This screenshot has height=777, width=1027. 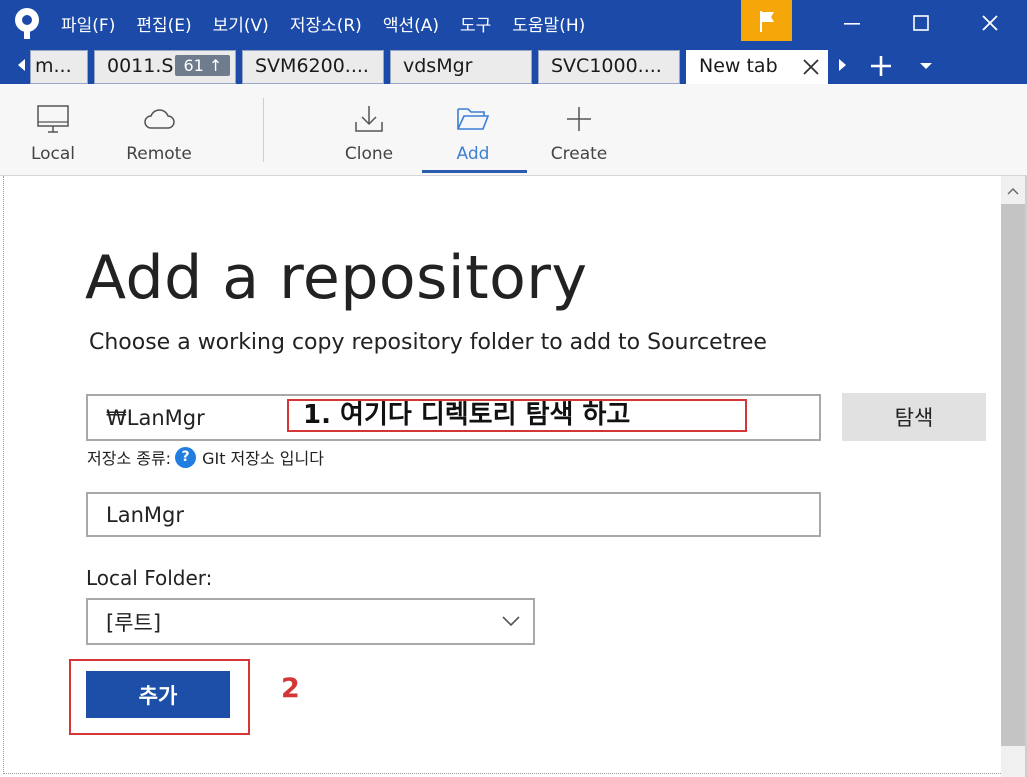 I want to click on bookmark-name-input: LanMgr, so click(x=453, y=514).